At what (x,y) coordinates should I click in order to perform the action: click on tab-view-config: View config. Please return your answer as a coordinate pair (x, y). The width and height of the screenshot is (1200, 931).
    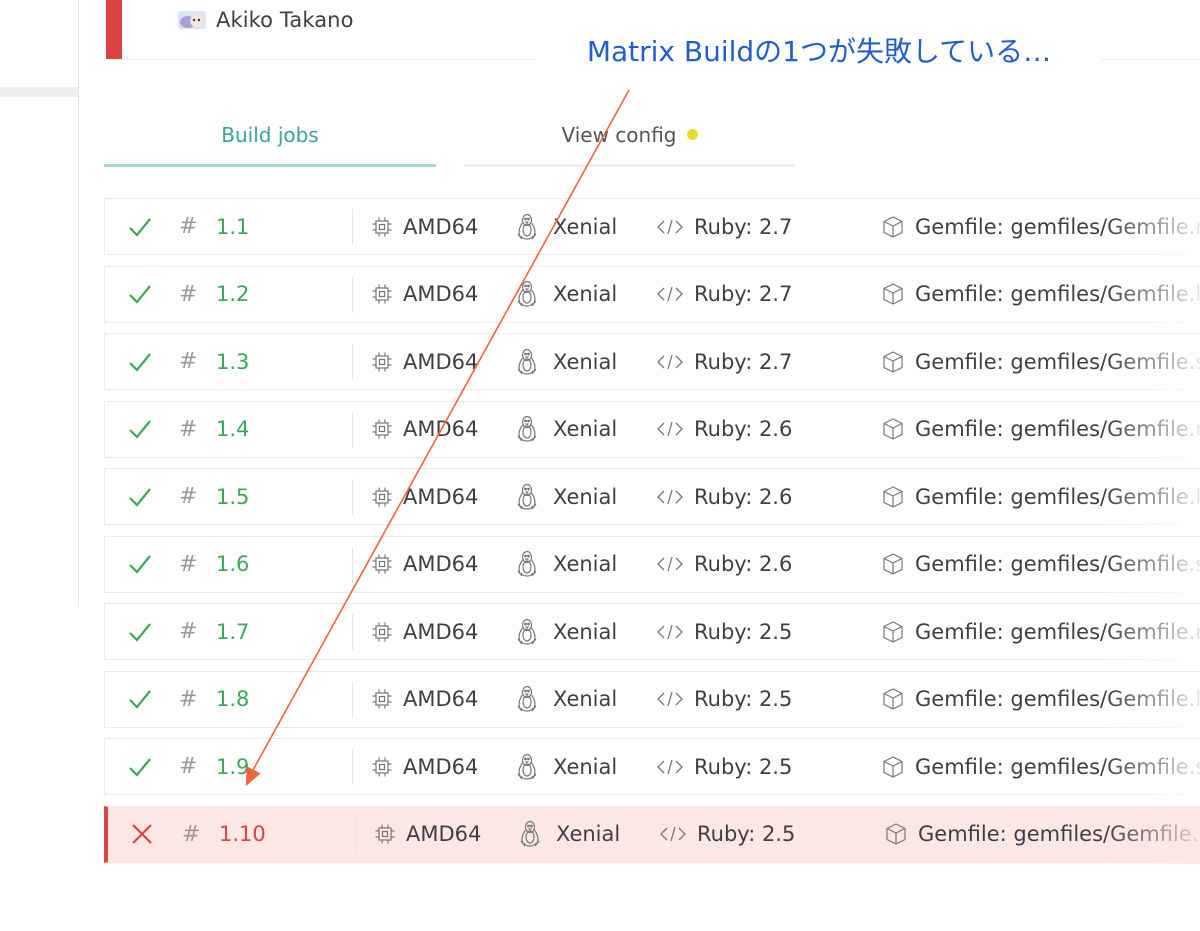
    Looking at the image, I should click on (629, 137).